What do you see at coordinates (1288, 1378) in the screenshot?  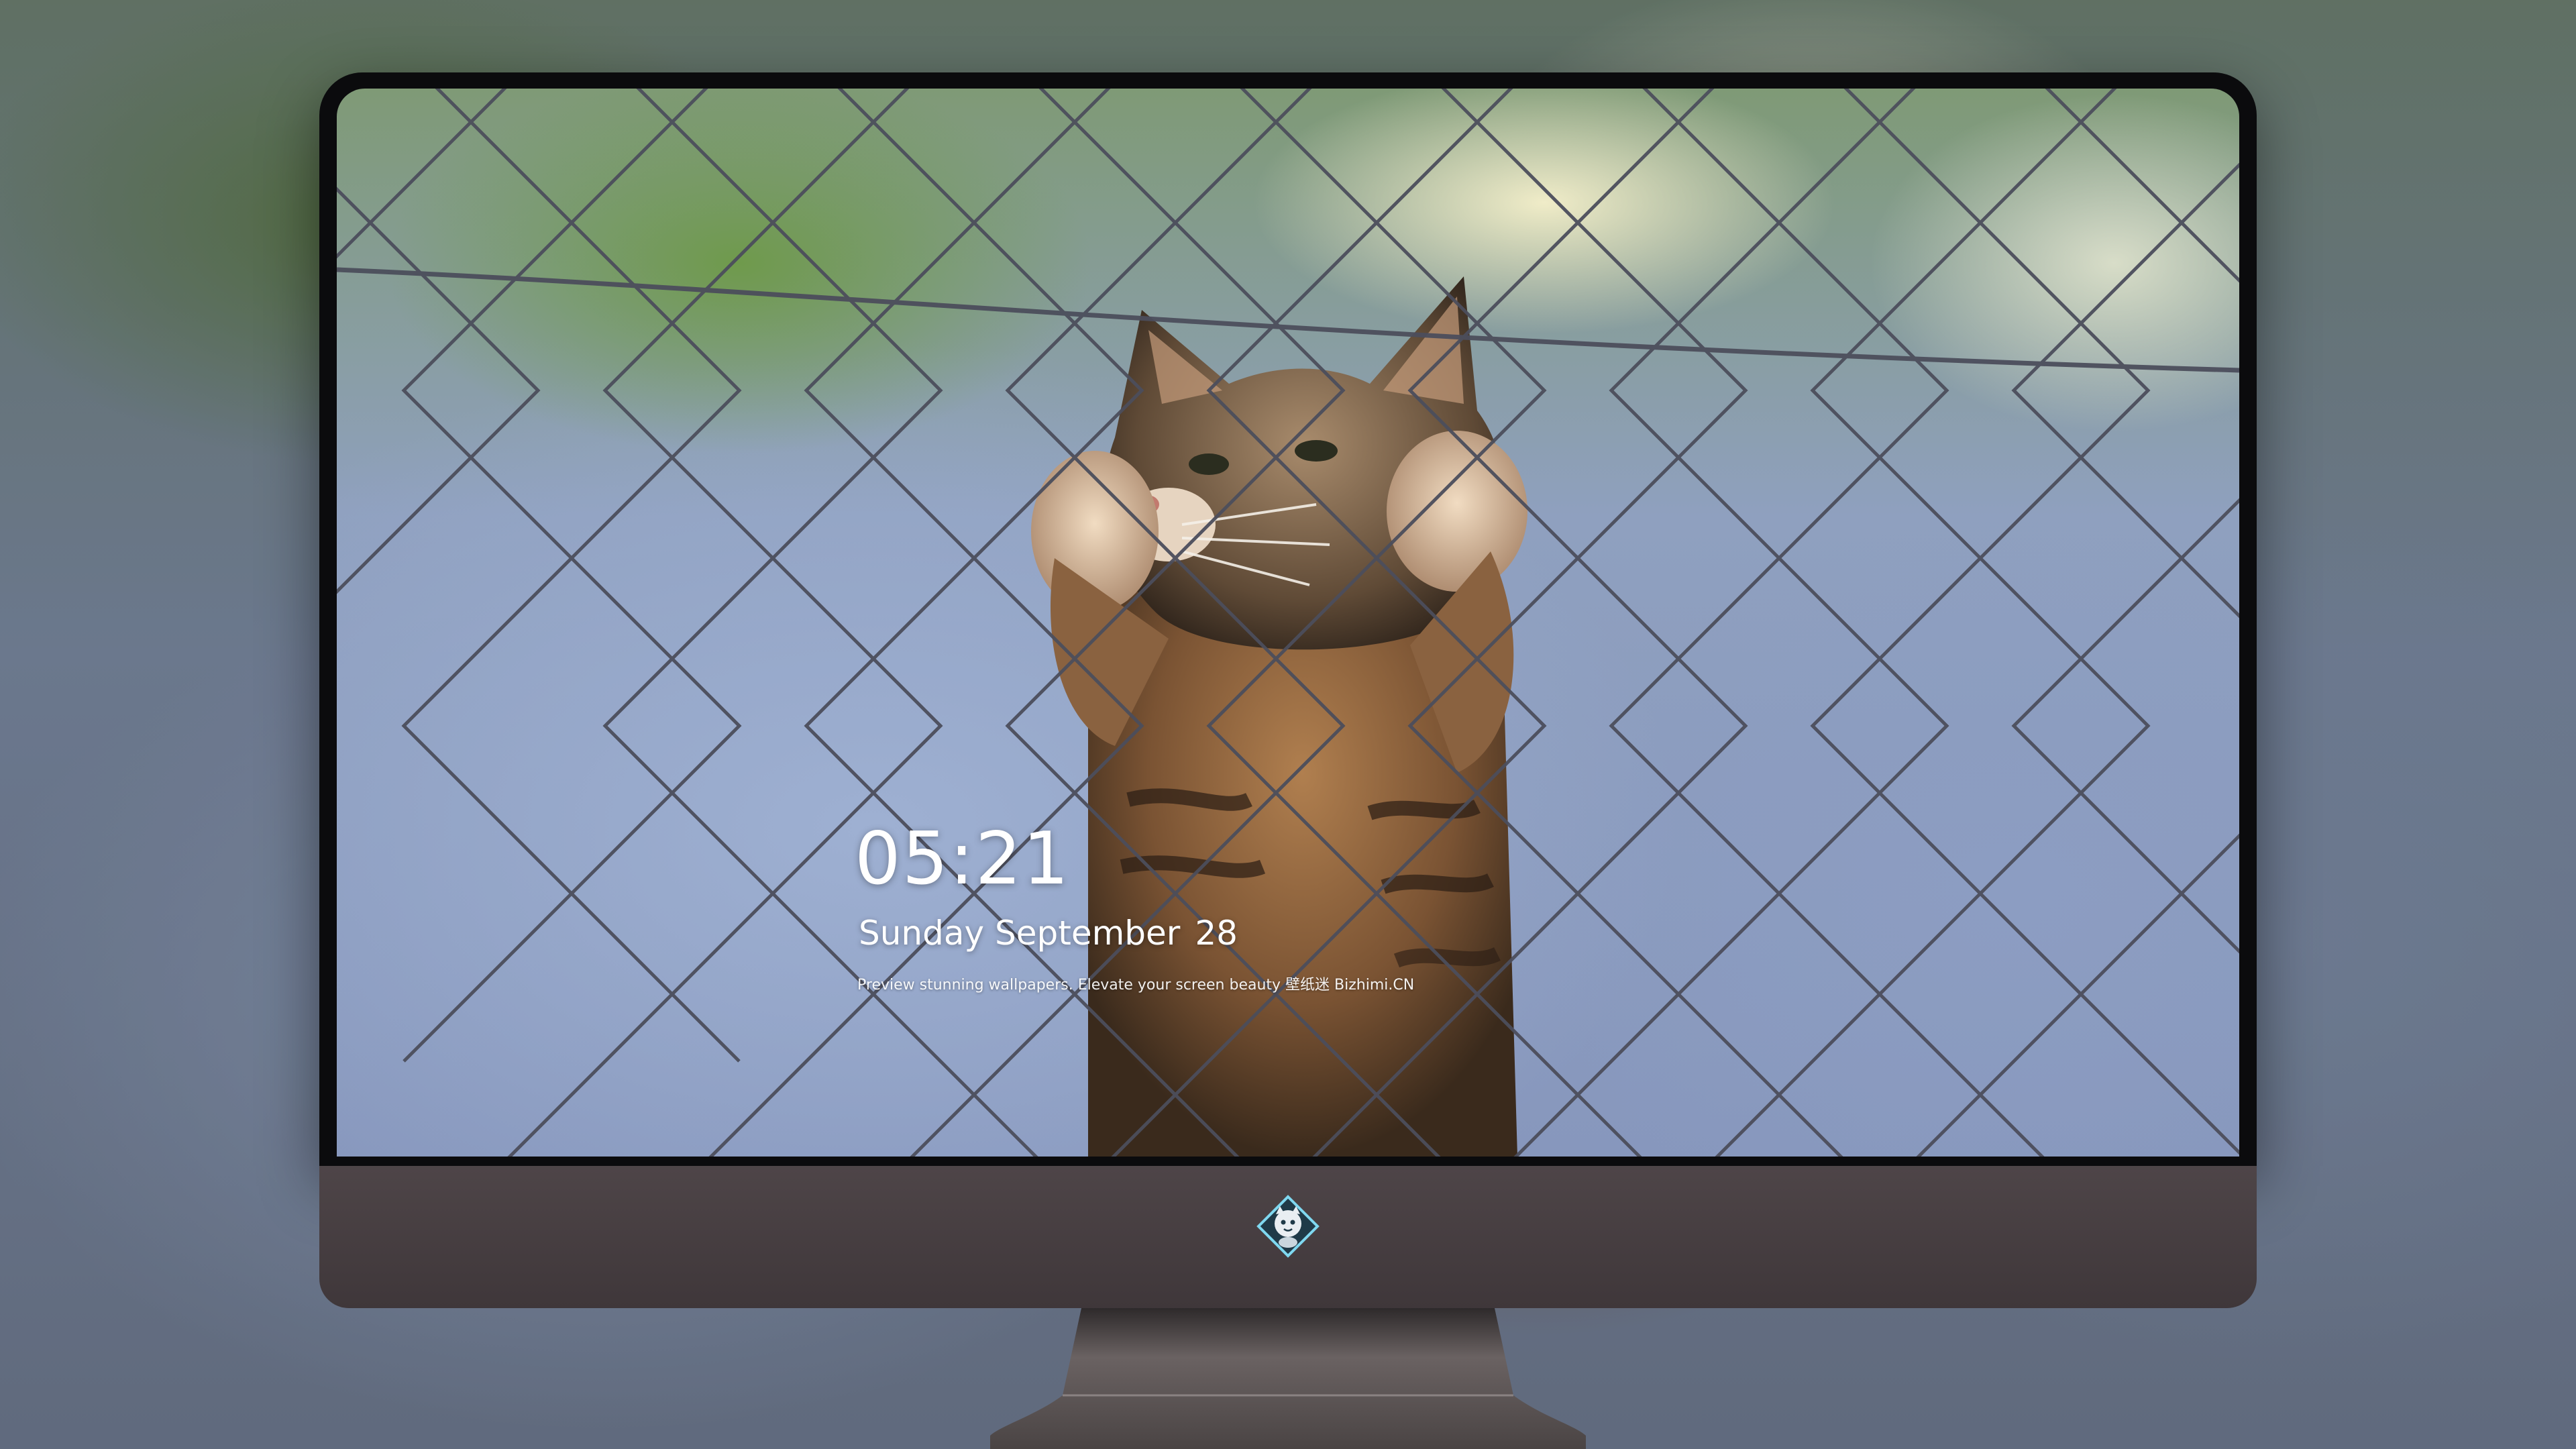 I see `monitor-stand` at bounding box center [1288, 1378].